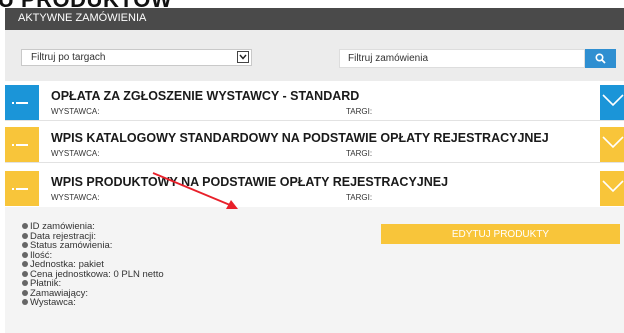  I want to click on edit-products-button: EDYTUJ PRODUKTY, so click(500, 234).